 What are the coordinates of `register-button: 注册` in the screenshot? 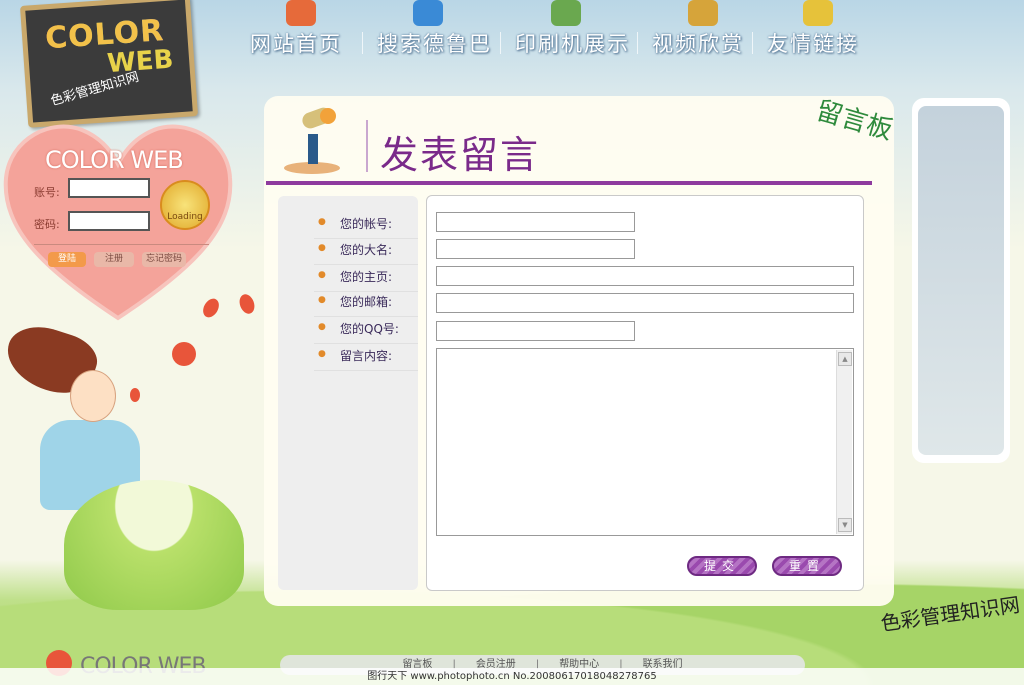 It's located at (114, 259).